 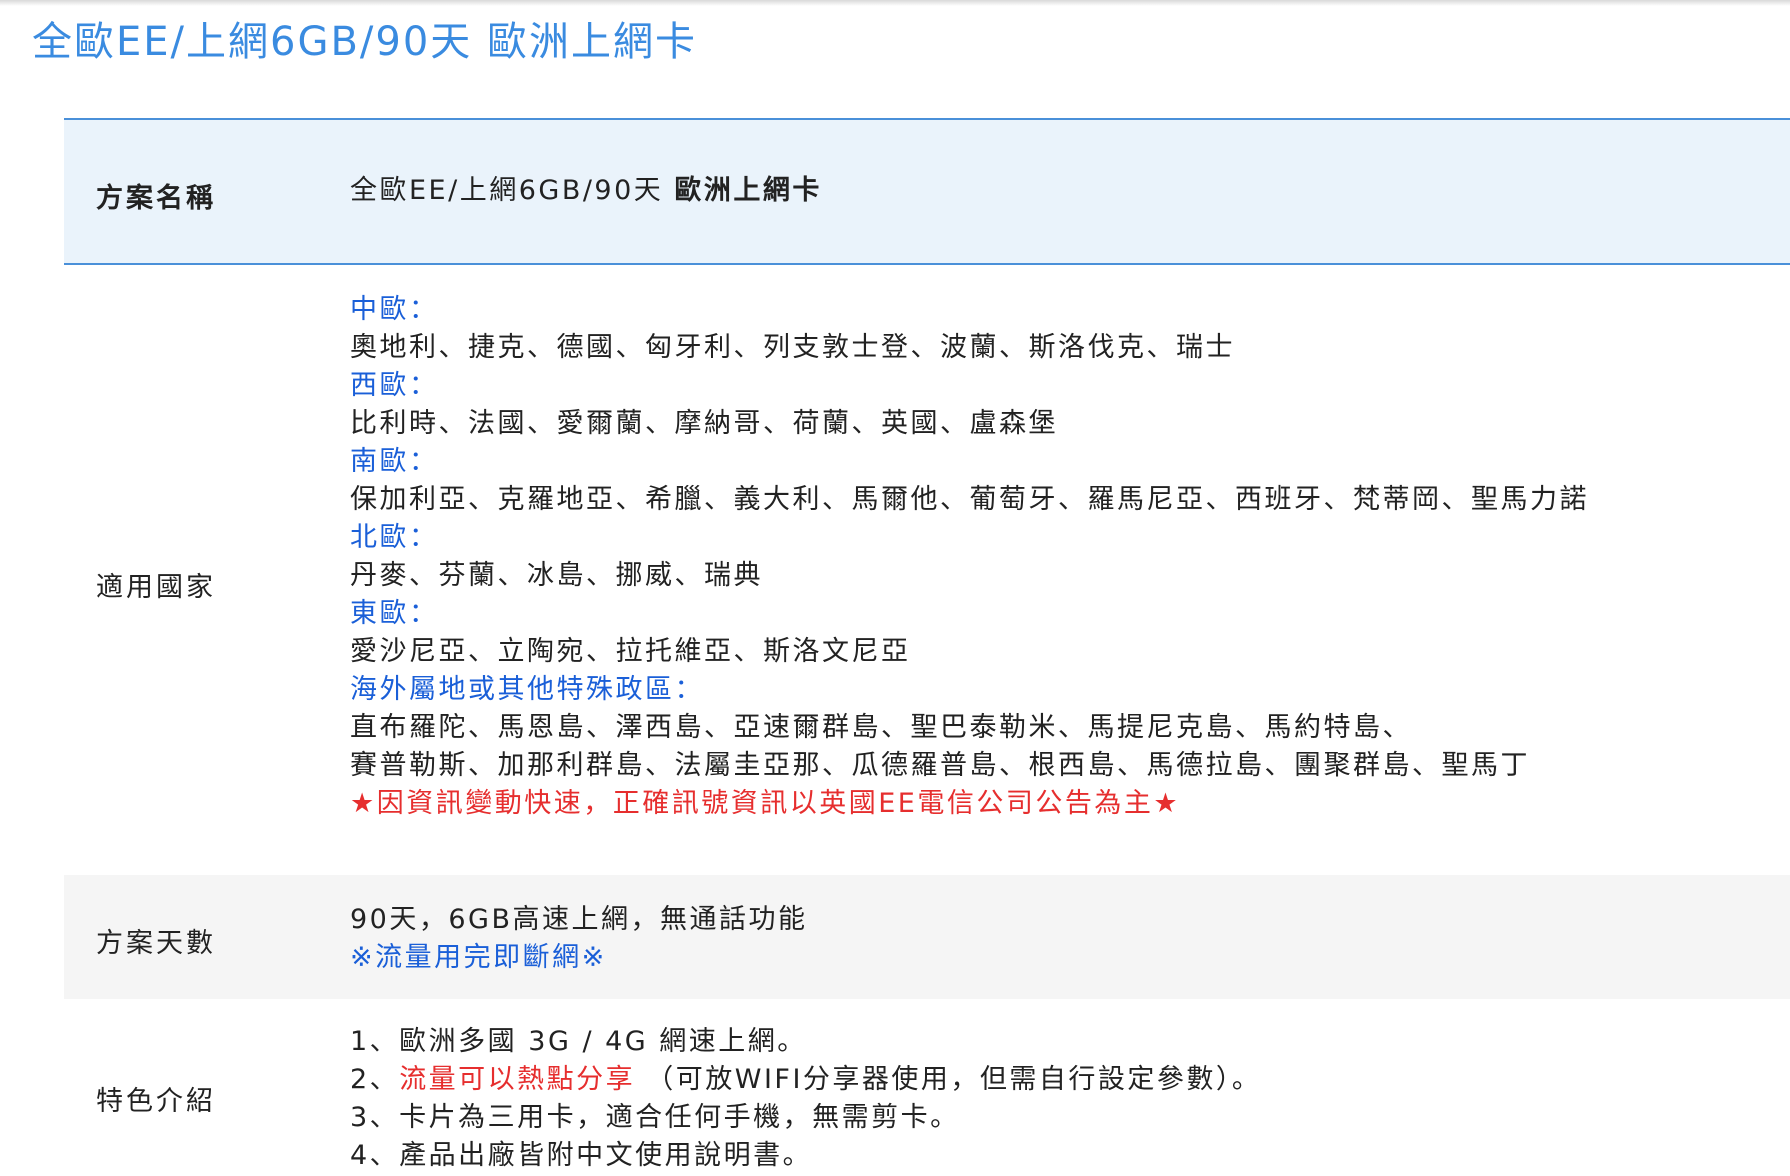 I want to click on plan-name-label: 方案名稱, so click(x=156, y=198).